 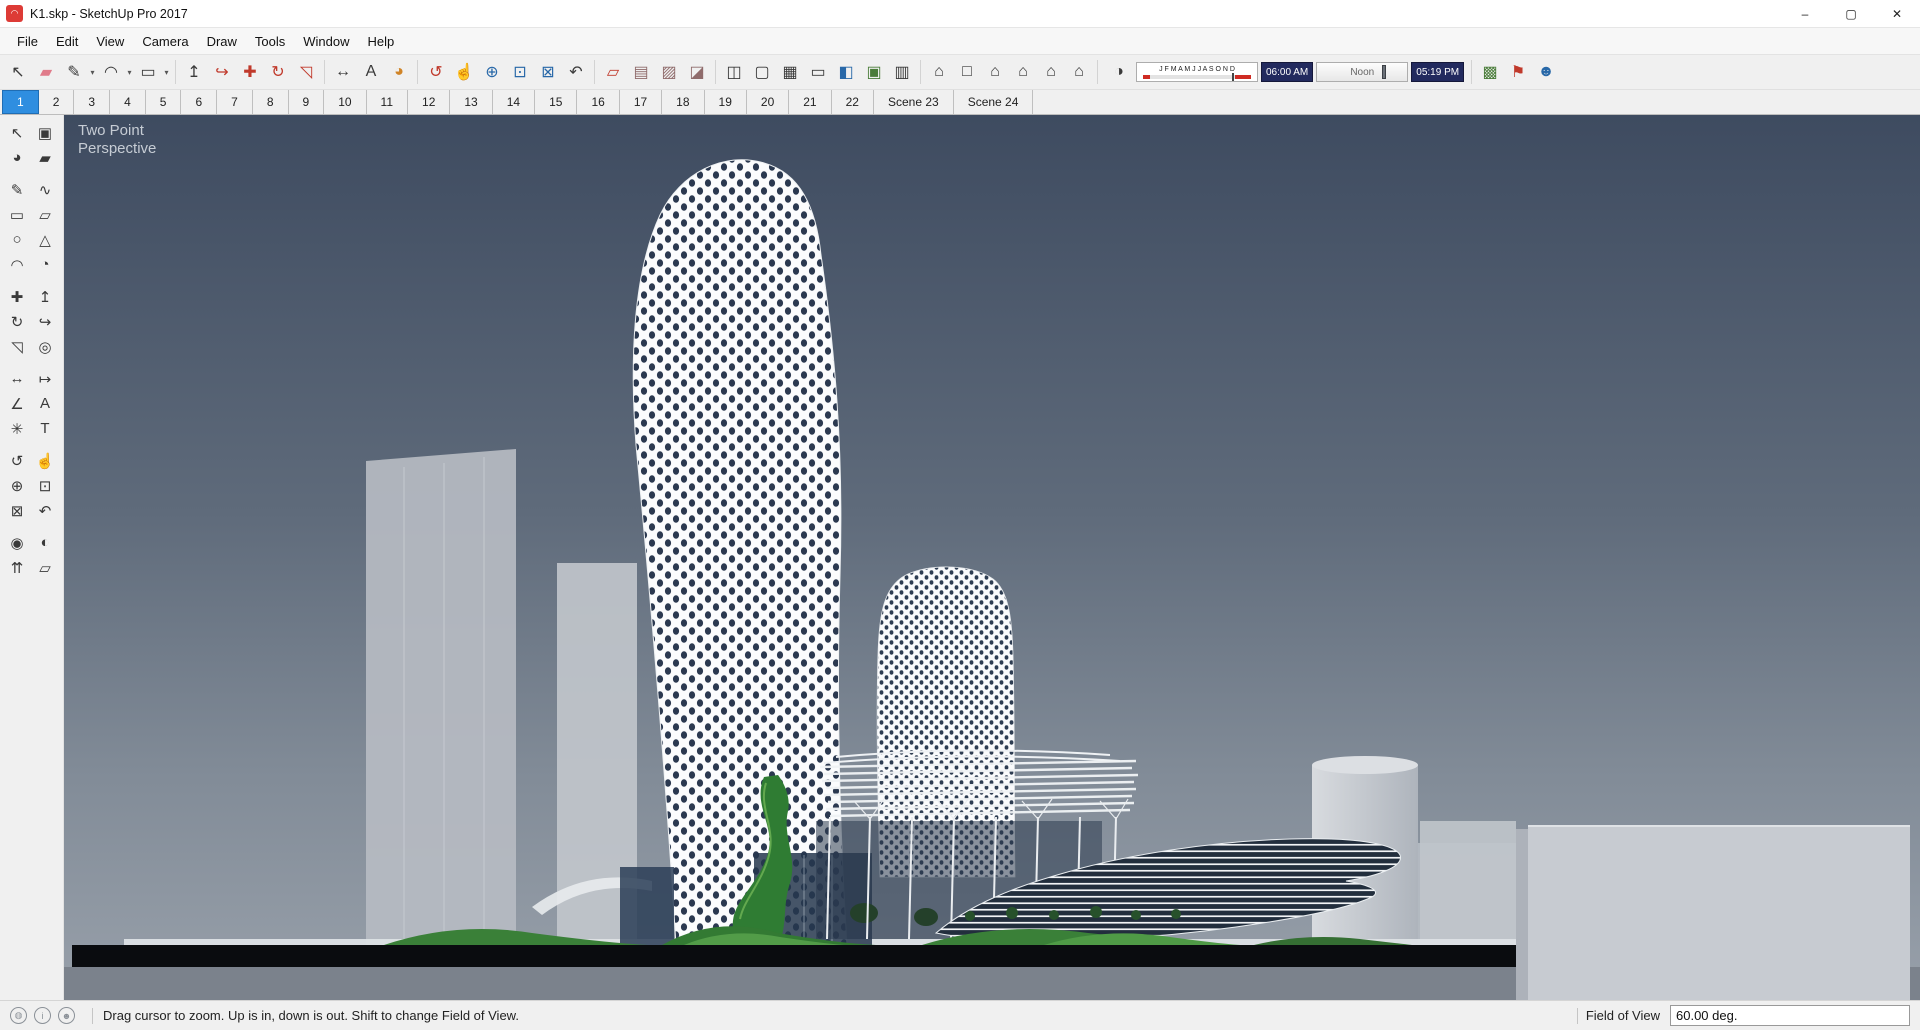 What do you see at coordinates (913, 102) in the screenshot?
I see `scene-tab-23: Scene 23` at bounding box center [913, 102].